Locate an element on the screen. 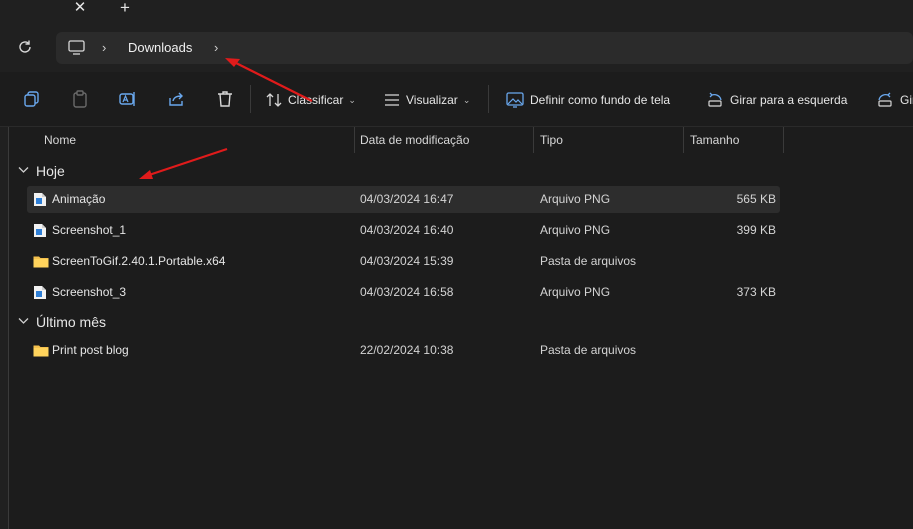 Image resolution: width=913 pixels, height=529 pixels. group-header-today: Hoje is located at coordinates (41, 171).